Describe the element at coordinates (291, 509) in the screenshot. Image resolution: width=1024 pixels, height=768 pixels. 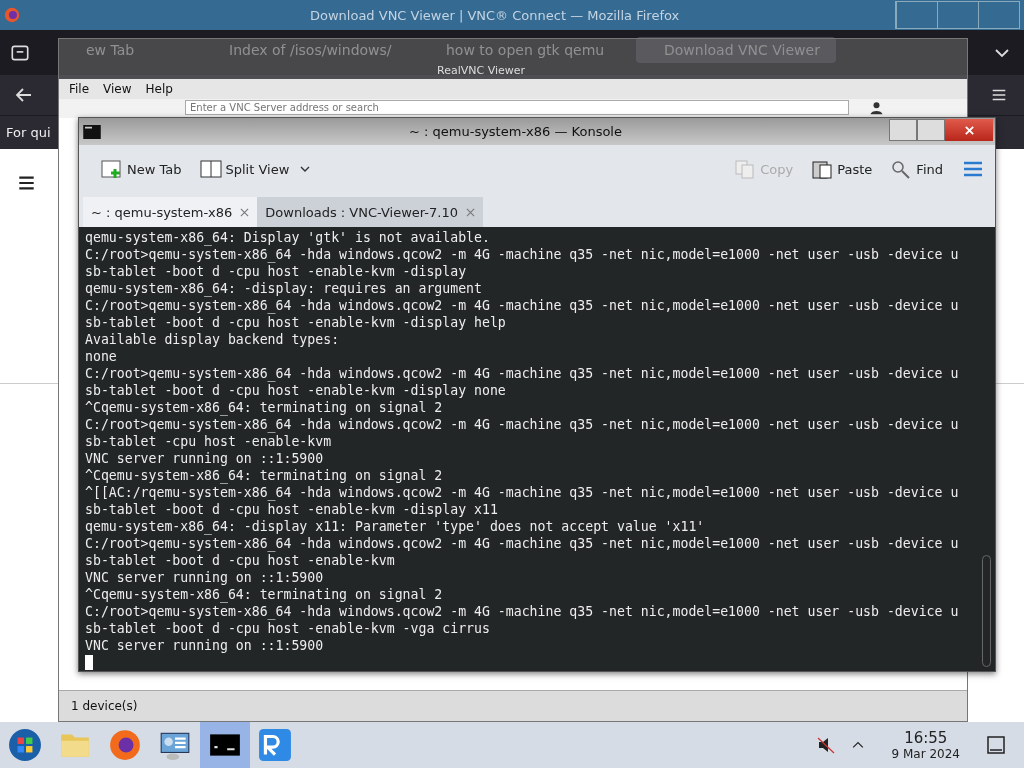
I see `terminal-line: sb-tablet -boot d -cpu host -enable-kvm -display x11` at that location.